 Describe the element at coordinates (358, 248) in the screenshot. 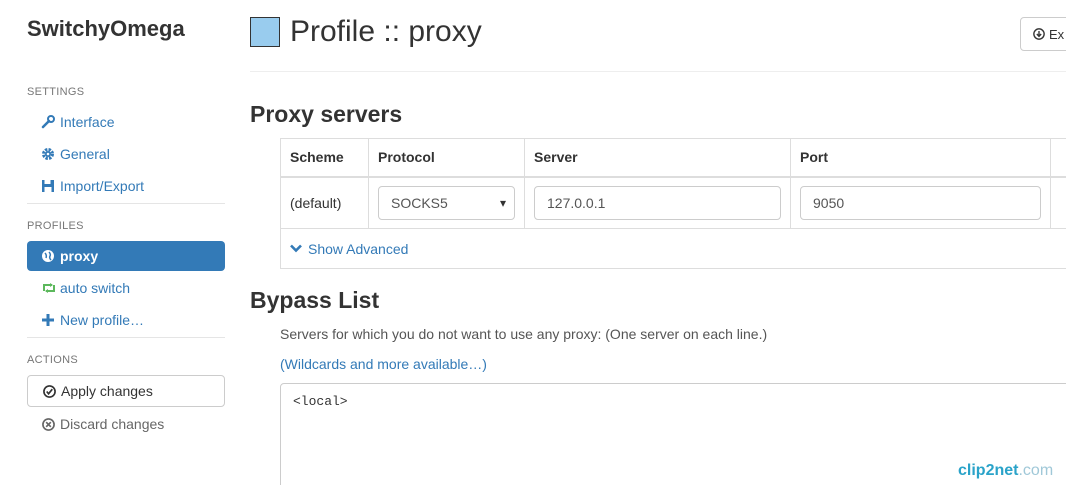

I see `show-advanced-label: Show Advanced` at that location.